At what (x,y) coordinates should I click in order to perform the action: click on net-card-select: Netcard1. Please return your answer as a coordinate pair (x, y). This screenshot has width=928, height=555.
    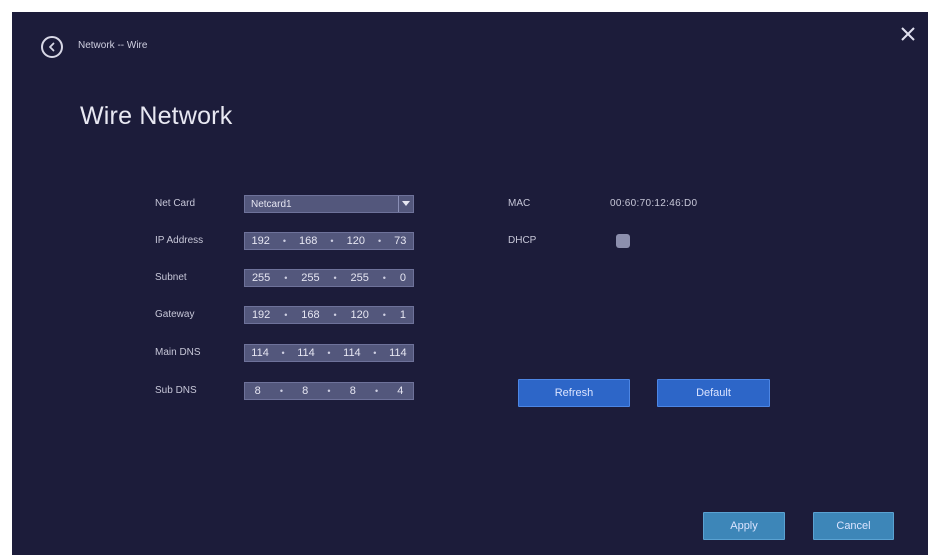
    Looking at the image, I should click on (329, 204).